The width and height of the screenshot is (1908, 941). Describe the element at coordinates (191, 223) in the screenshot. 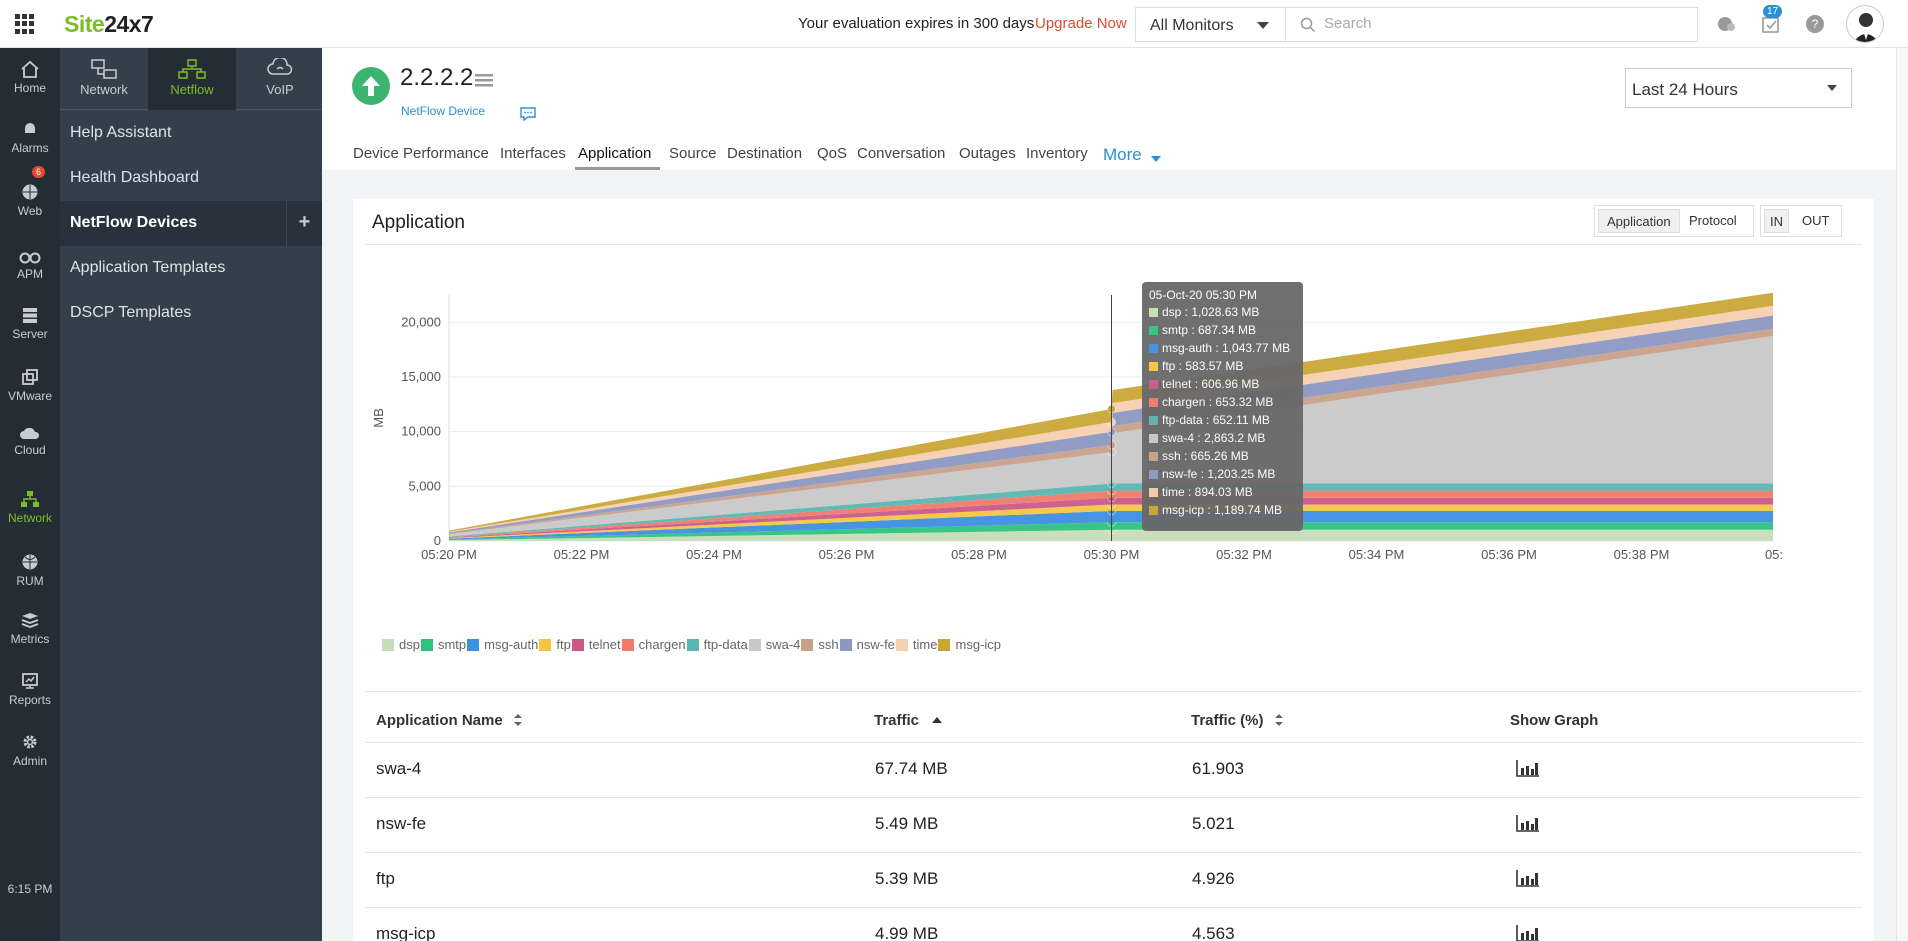

I see `sub-item-netflow-devices: NetFlow Devices +` at that location.